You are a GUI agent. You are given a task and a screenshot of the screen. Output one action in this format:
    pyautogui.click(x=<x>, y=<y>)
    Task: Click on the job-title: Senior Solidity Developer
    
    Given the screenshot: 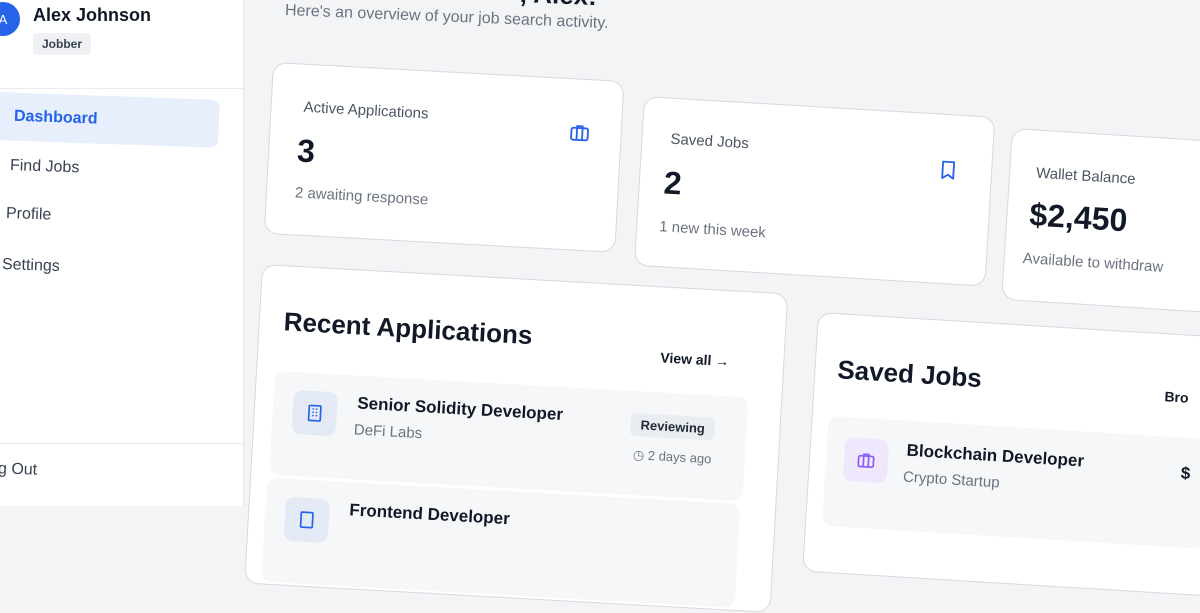 What is the action you would take?
    pyautogui.click(x=460, y=409)
    